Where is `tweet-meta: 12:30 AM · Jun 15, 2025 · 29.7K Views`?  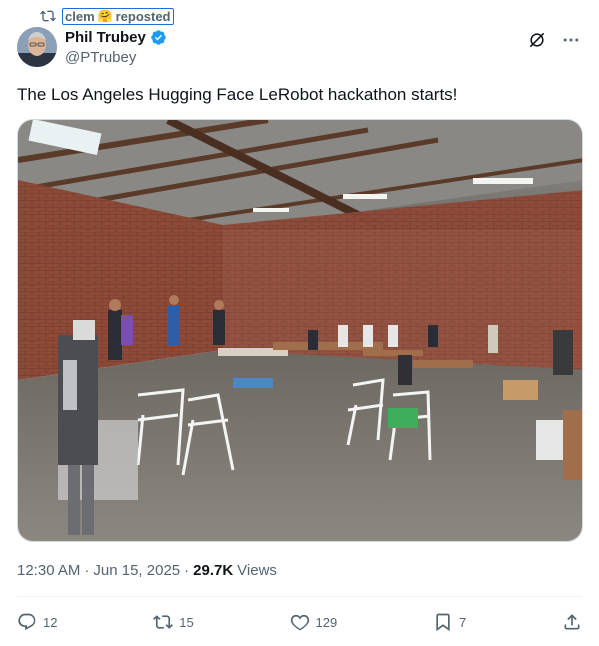
tweet-meta: 12:30 AM · Jun 15, 2025 · 29.7K Views is located at coordinates (147, 570).